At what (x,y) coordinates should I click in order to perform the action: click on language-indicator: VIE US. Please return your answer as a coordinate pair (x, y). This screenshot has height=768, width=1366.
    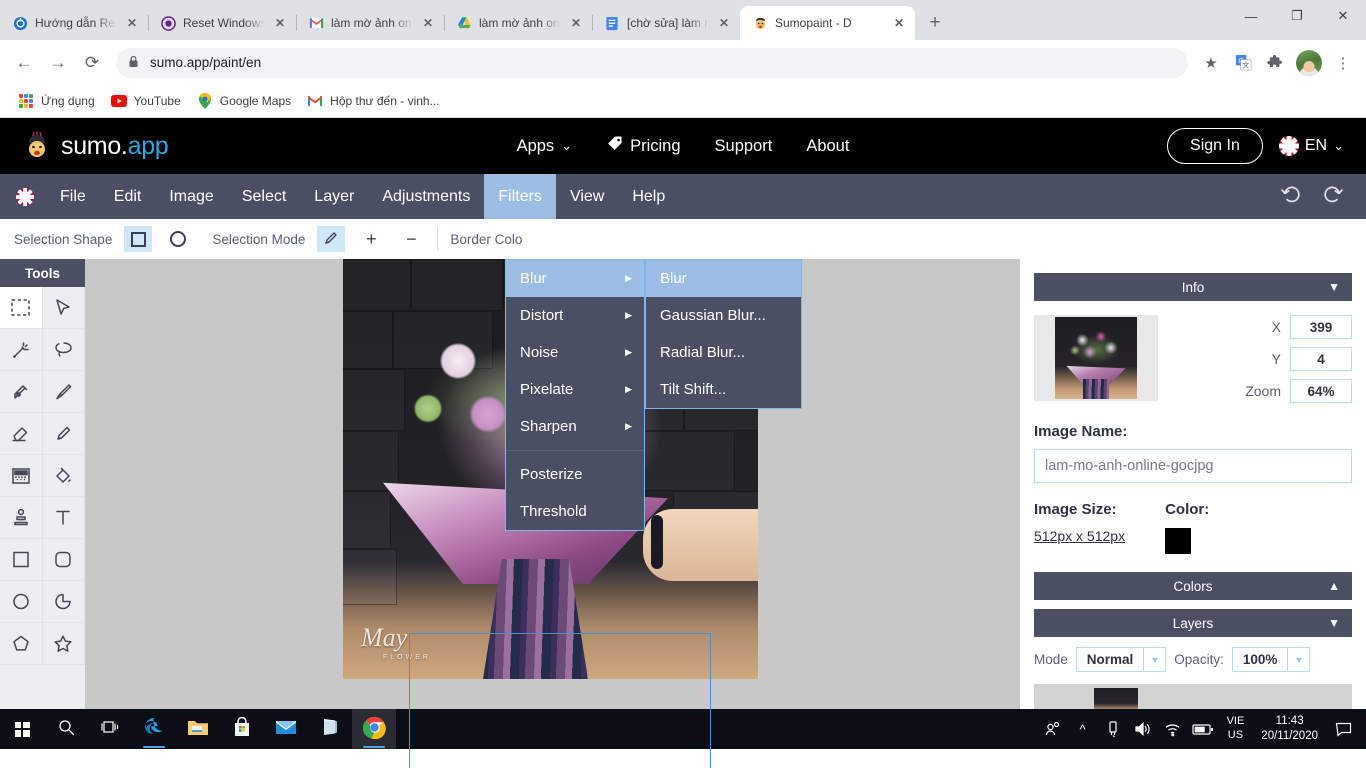
    Looking at the image, I should click on (1236, 729).